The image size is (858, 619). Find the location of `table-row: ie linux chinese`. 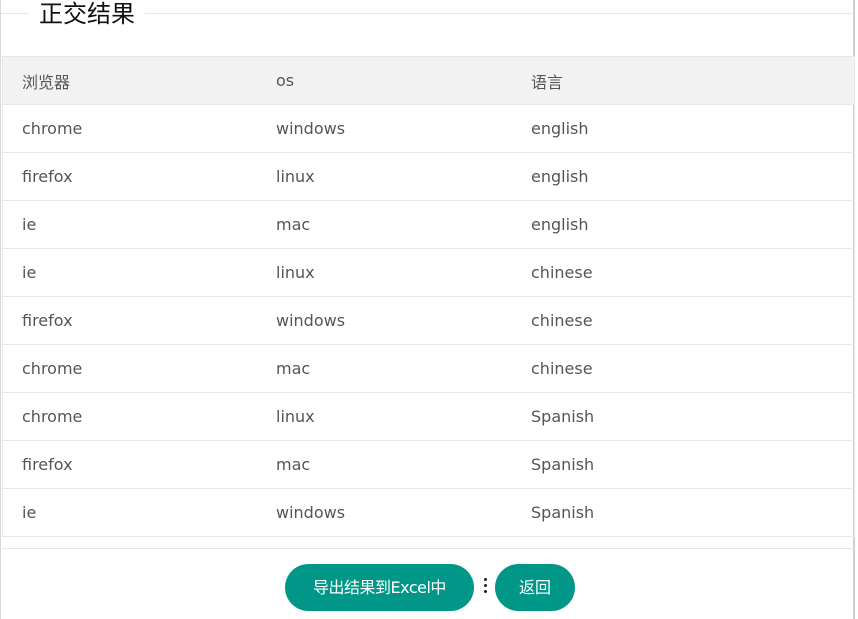

table-row: ie linux chinese is located at coordinates (428, 272).